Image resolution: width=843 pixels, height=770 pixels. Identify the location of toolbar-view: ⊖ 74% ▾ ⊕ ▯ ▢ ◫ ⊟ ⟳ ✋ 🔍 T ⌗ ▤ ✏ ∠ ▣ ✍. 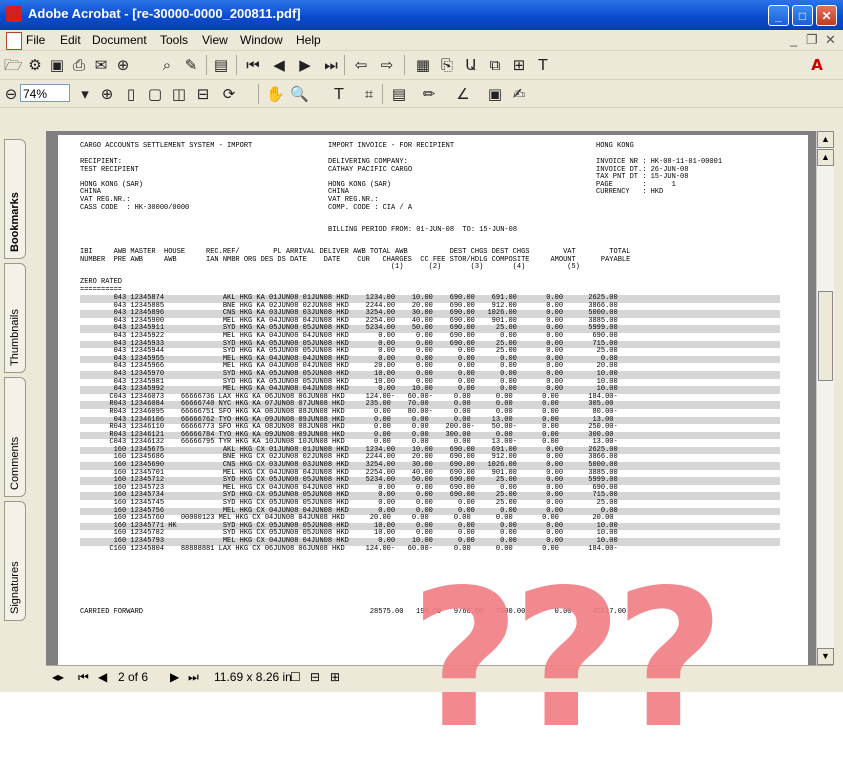
(421, 94).